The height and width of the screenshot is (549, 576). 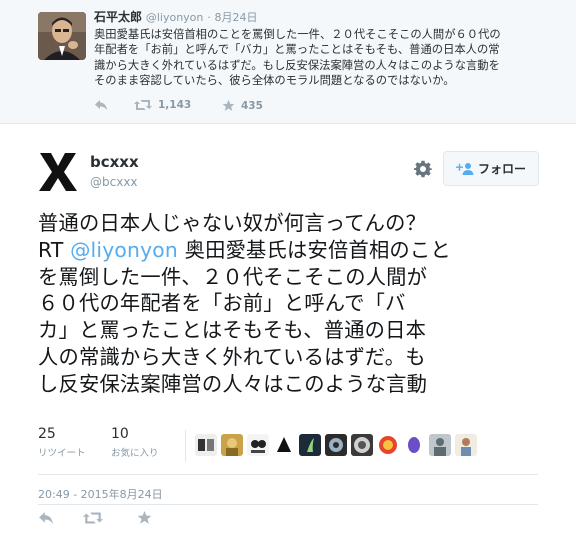 What do you see at coordinates (135, 453) in the screenshot?
I see `favorite-stat-label: お気に入り` at bounding box center [135, 453].